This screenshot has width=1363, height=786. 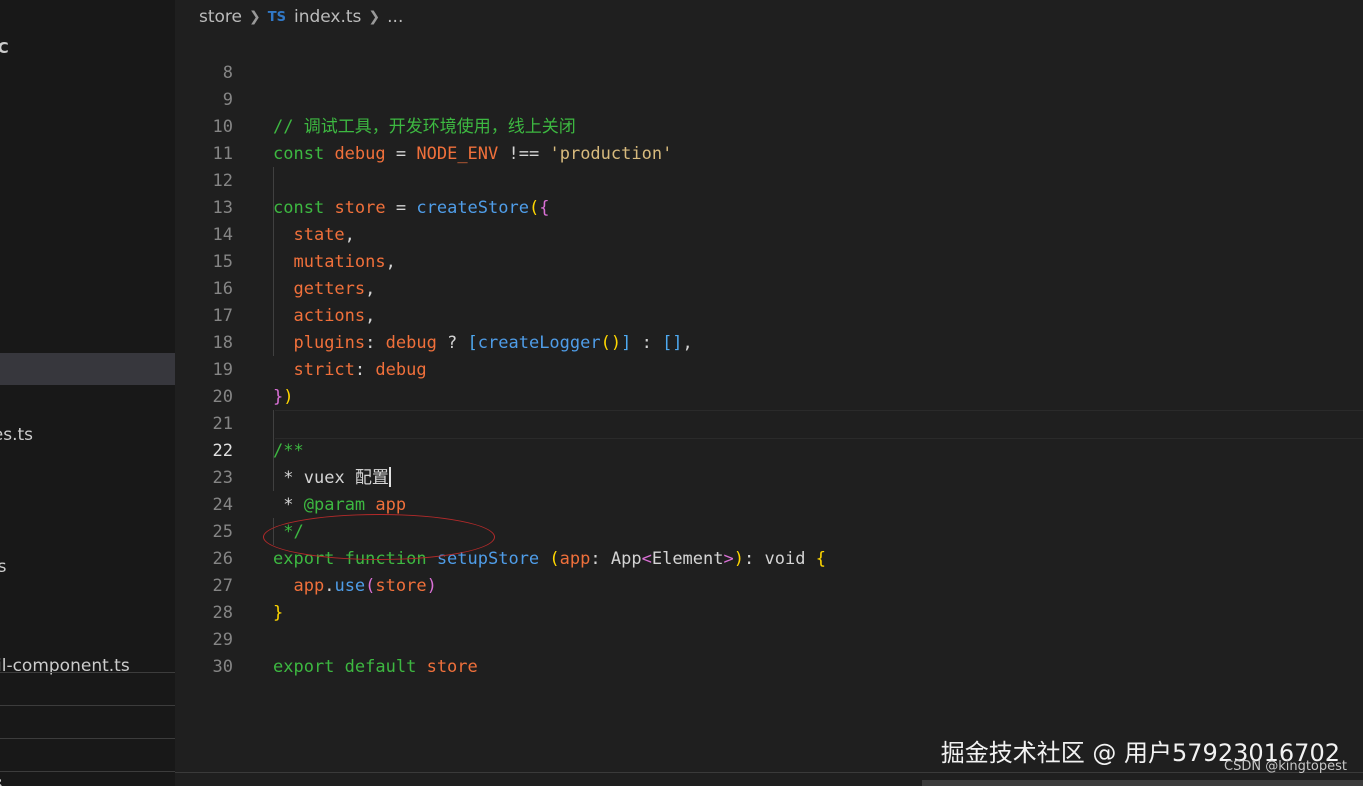 What do you see at coordinates (452, 667) in the screenshot?
I see `identifier: store` at bounding box center [452, 667].